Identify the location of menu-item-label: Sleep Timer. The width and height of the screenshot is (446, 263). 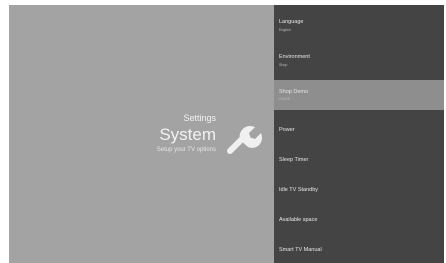
(294, 160).